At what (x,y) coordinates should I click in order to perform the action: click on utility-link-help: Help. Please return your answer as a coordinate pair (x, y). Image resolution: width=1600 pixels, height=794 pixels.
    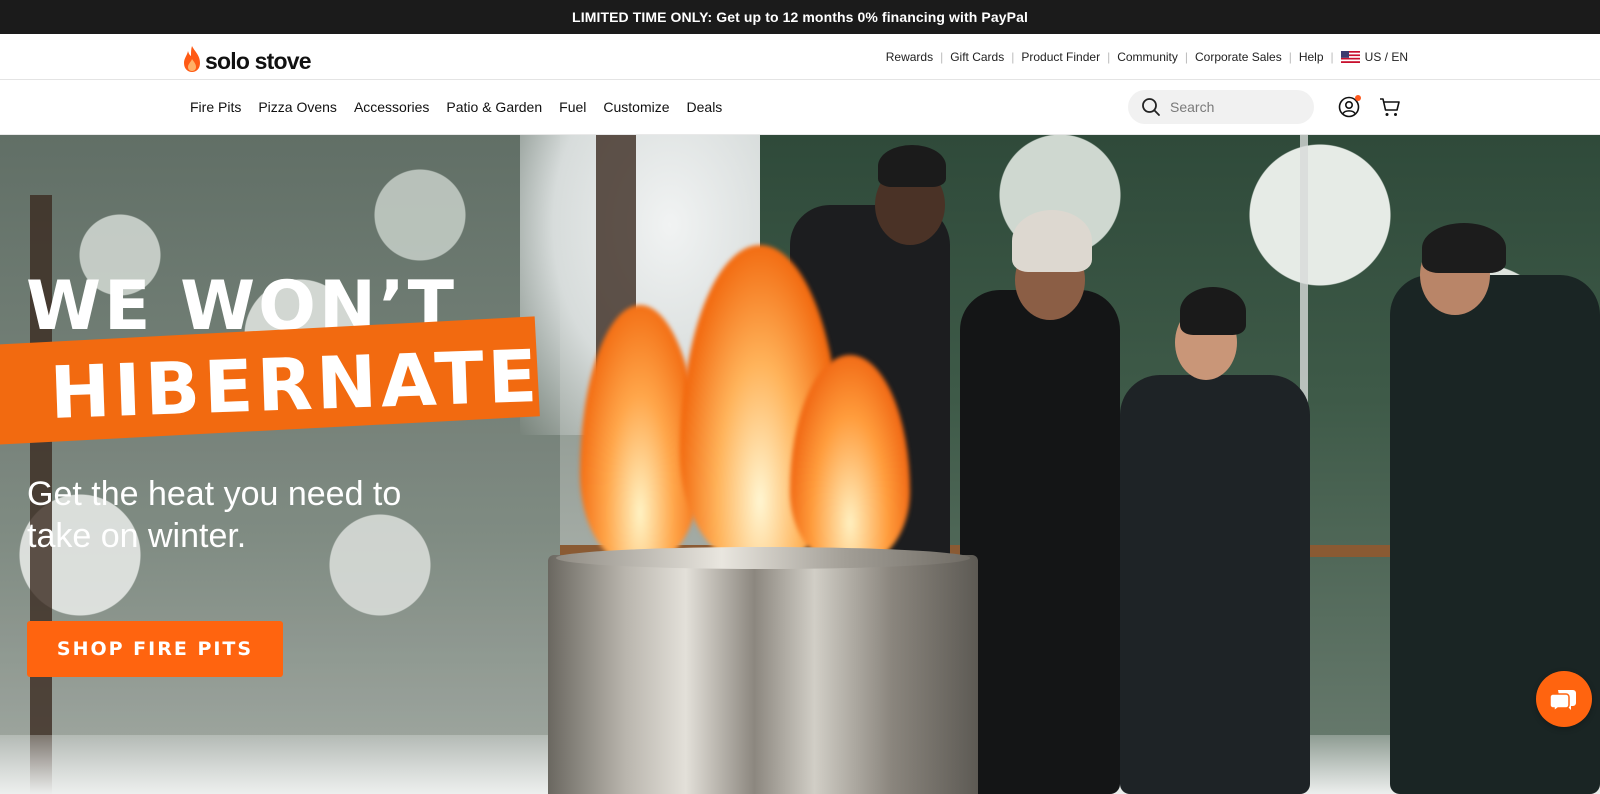
    Looking at the image, I should click on (1311, 57).